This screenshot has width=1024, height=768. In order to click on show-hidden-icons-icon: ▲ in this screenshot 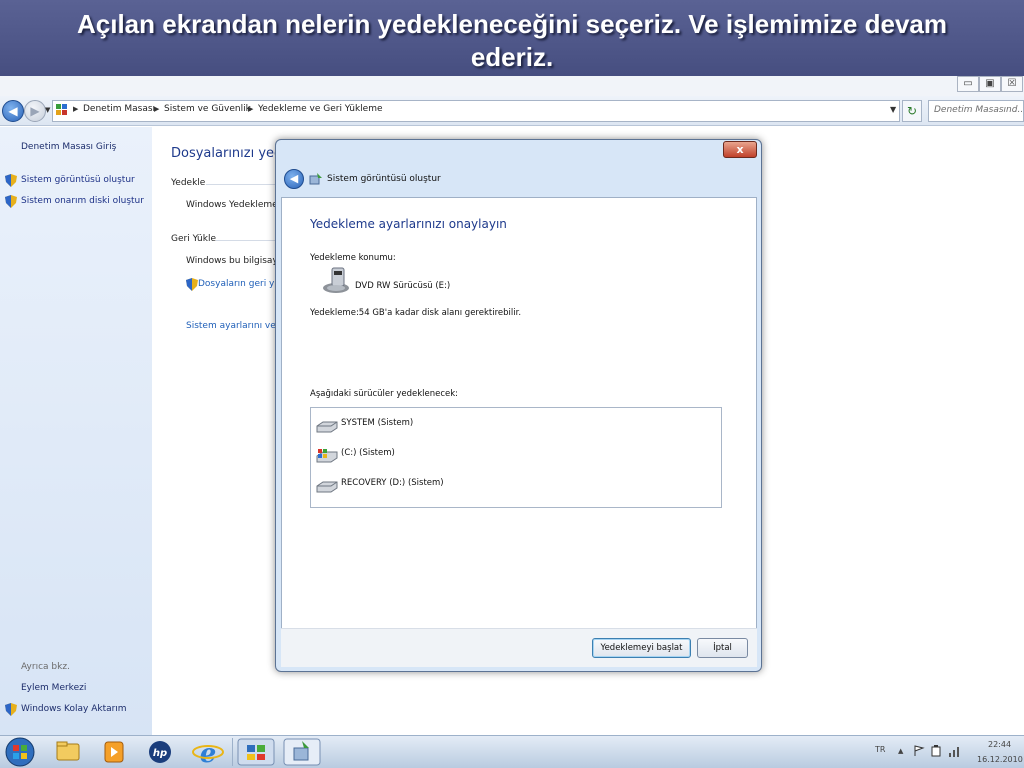, I will do `click(900, 751)`.